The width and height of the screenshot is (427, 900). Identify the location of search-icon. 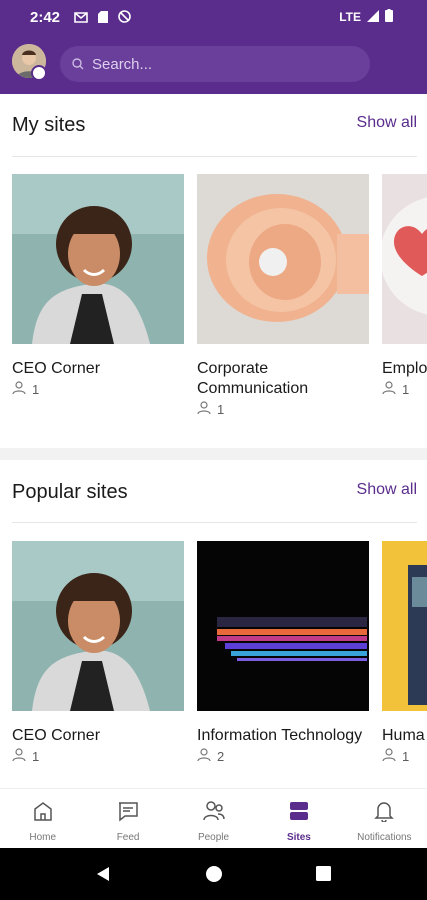
(78, 64).